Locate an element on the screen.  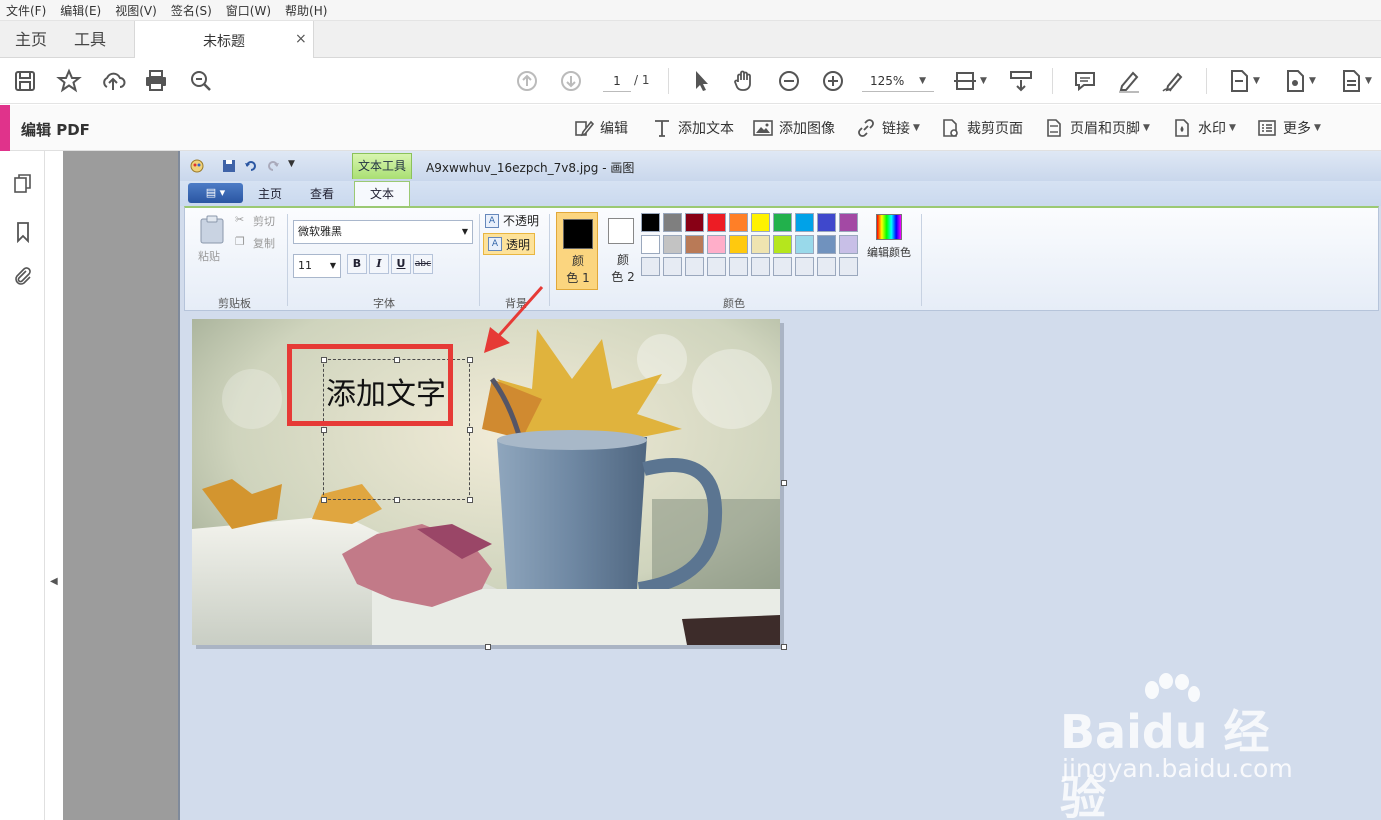
more-button: 更多 ▼ is located at coordinates (1289, 128).